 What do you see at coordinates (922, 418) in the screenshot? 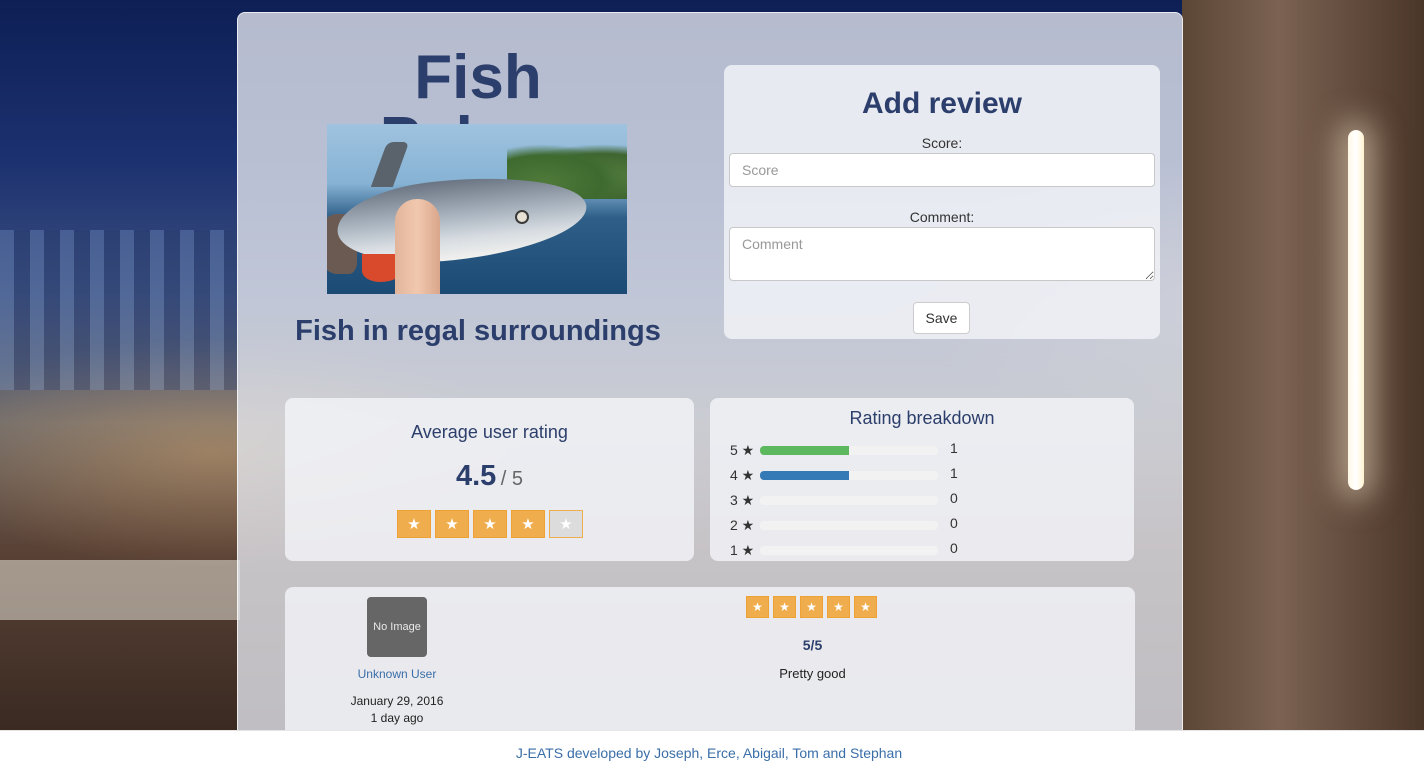
I see `rating-breakdown-title: Rating breakdown` at bounding box center [922, 418].